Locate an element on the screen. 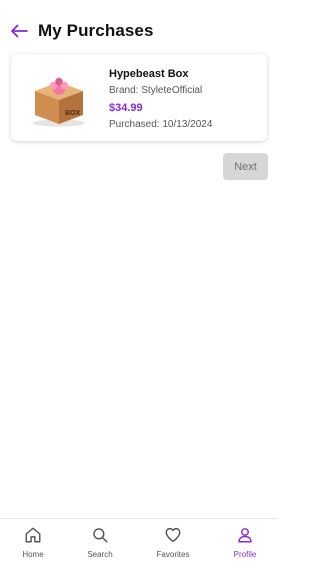 The width and height of the screenshot is (320, 573). nav-home: Home is located at coordinates (33, 547).